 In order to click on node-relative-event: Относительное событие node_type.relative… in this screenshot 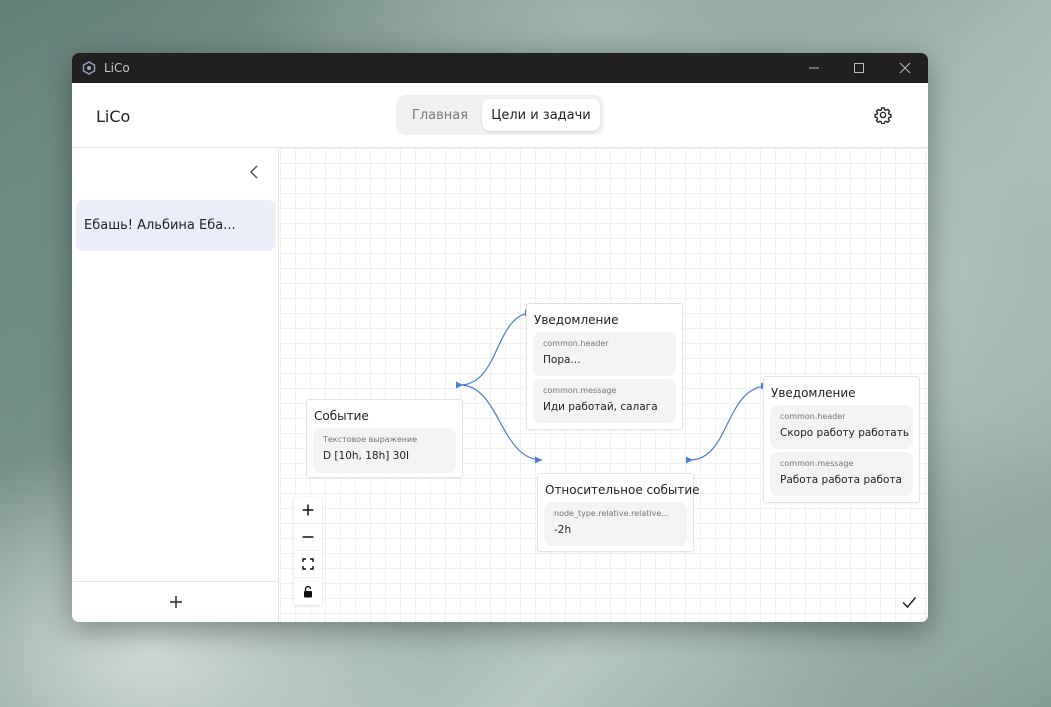, I will do `click(618, 512)`.